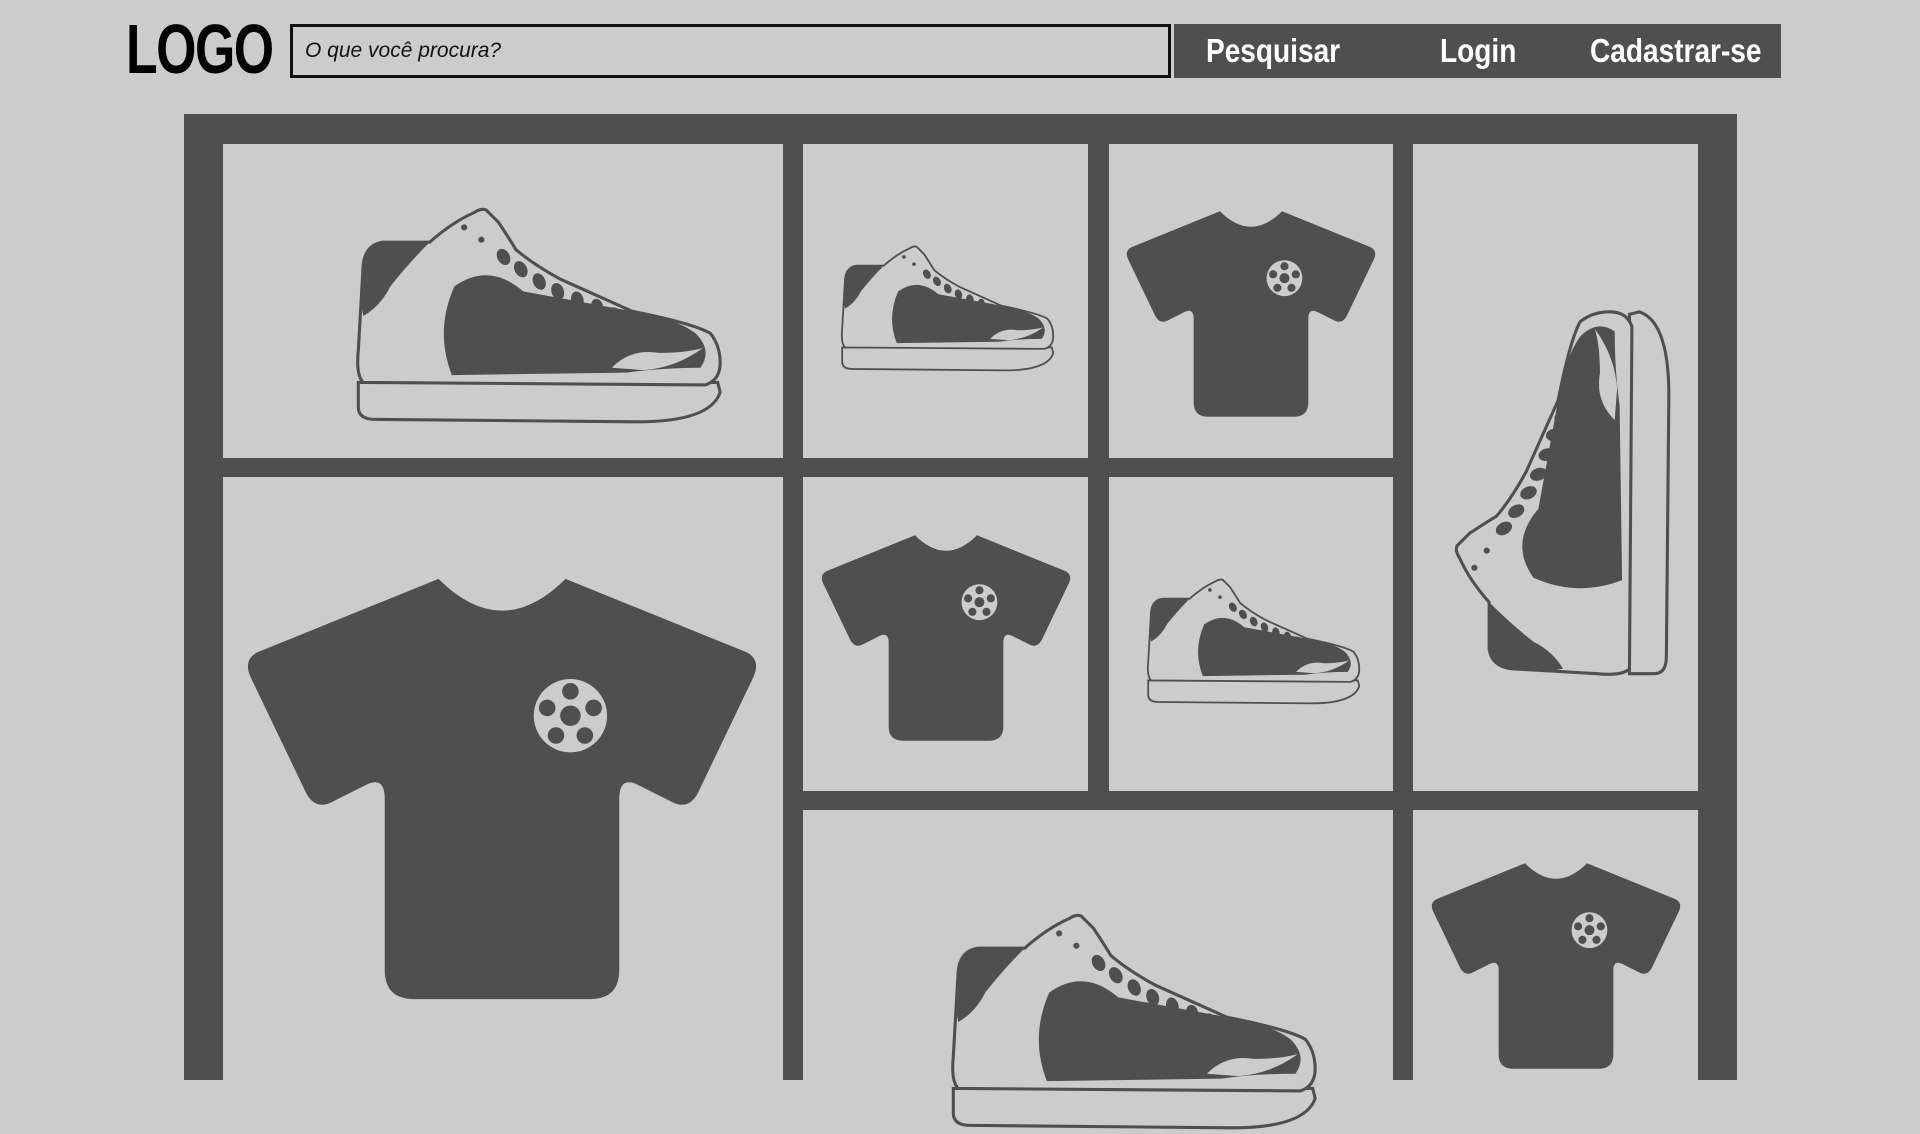 This screenshot has height=1134, width=1920. I want to click on site-header: LOGO Pesquisar Login Cadastrar-se, so click(960, 50).